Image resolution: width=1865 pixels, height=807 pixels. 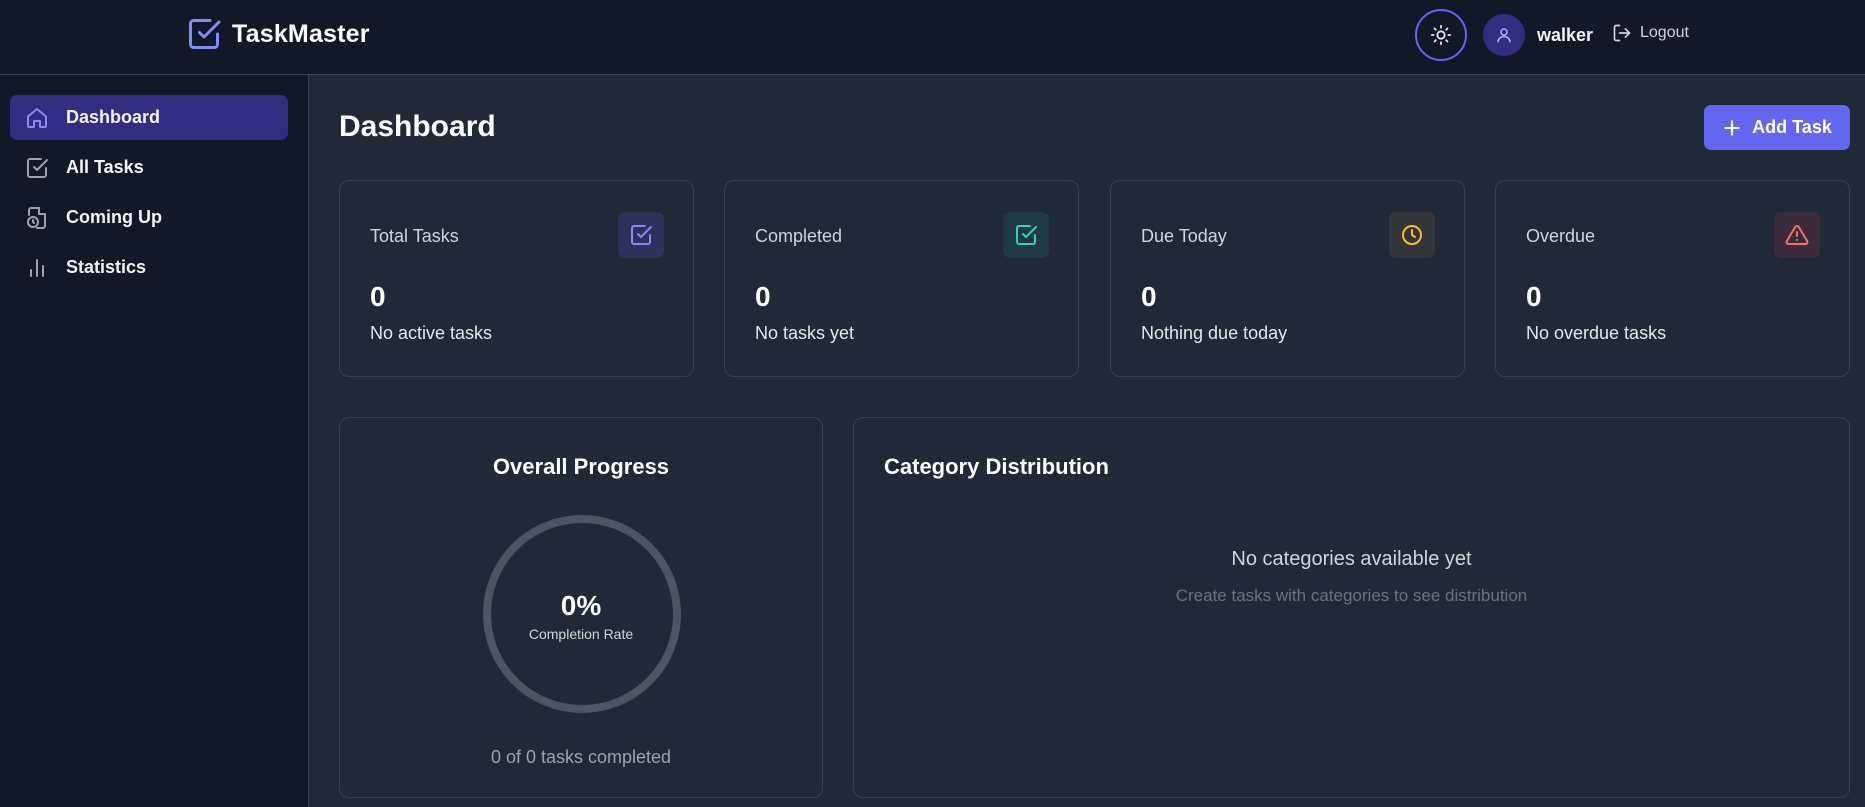 I want to click on sun-icon, so click(x=1441, y=35).